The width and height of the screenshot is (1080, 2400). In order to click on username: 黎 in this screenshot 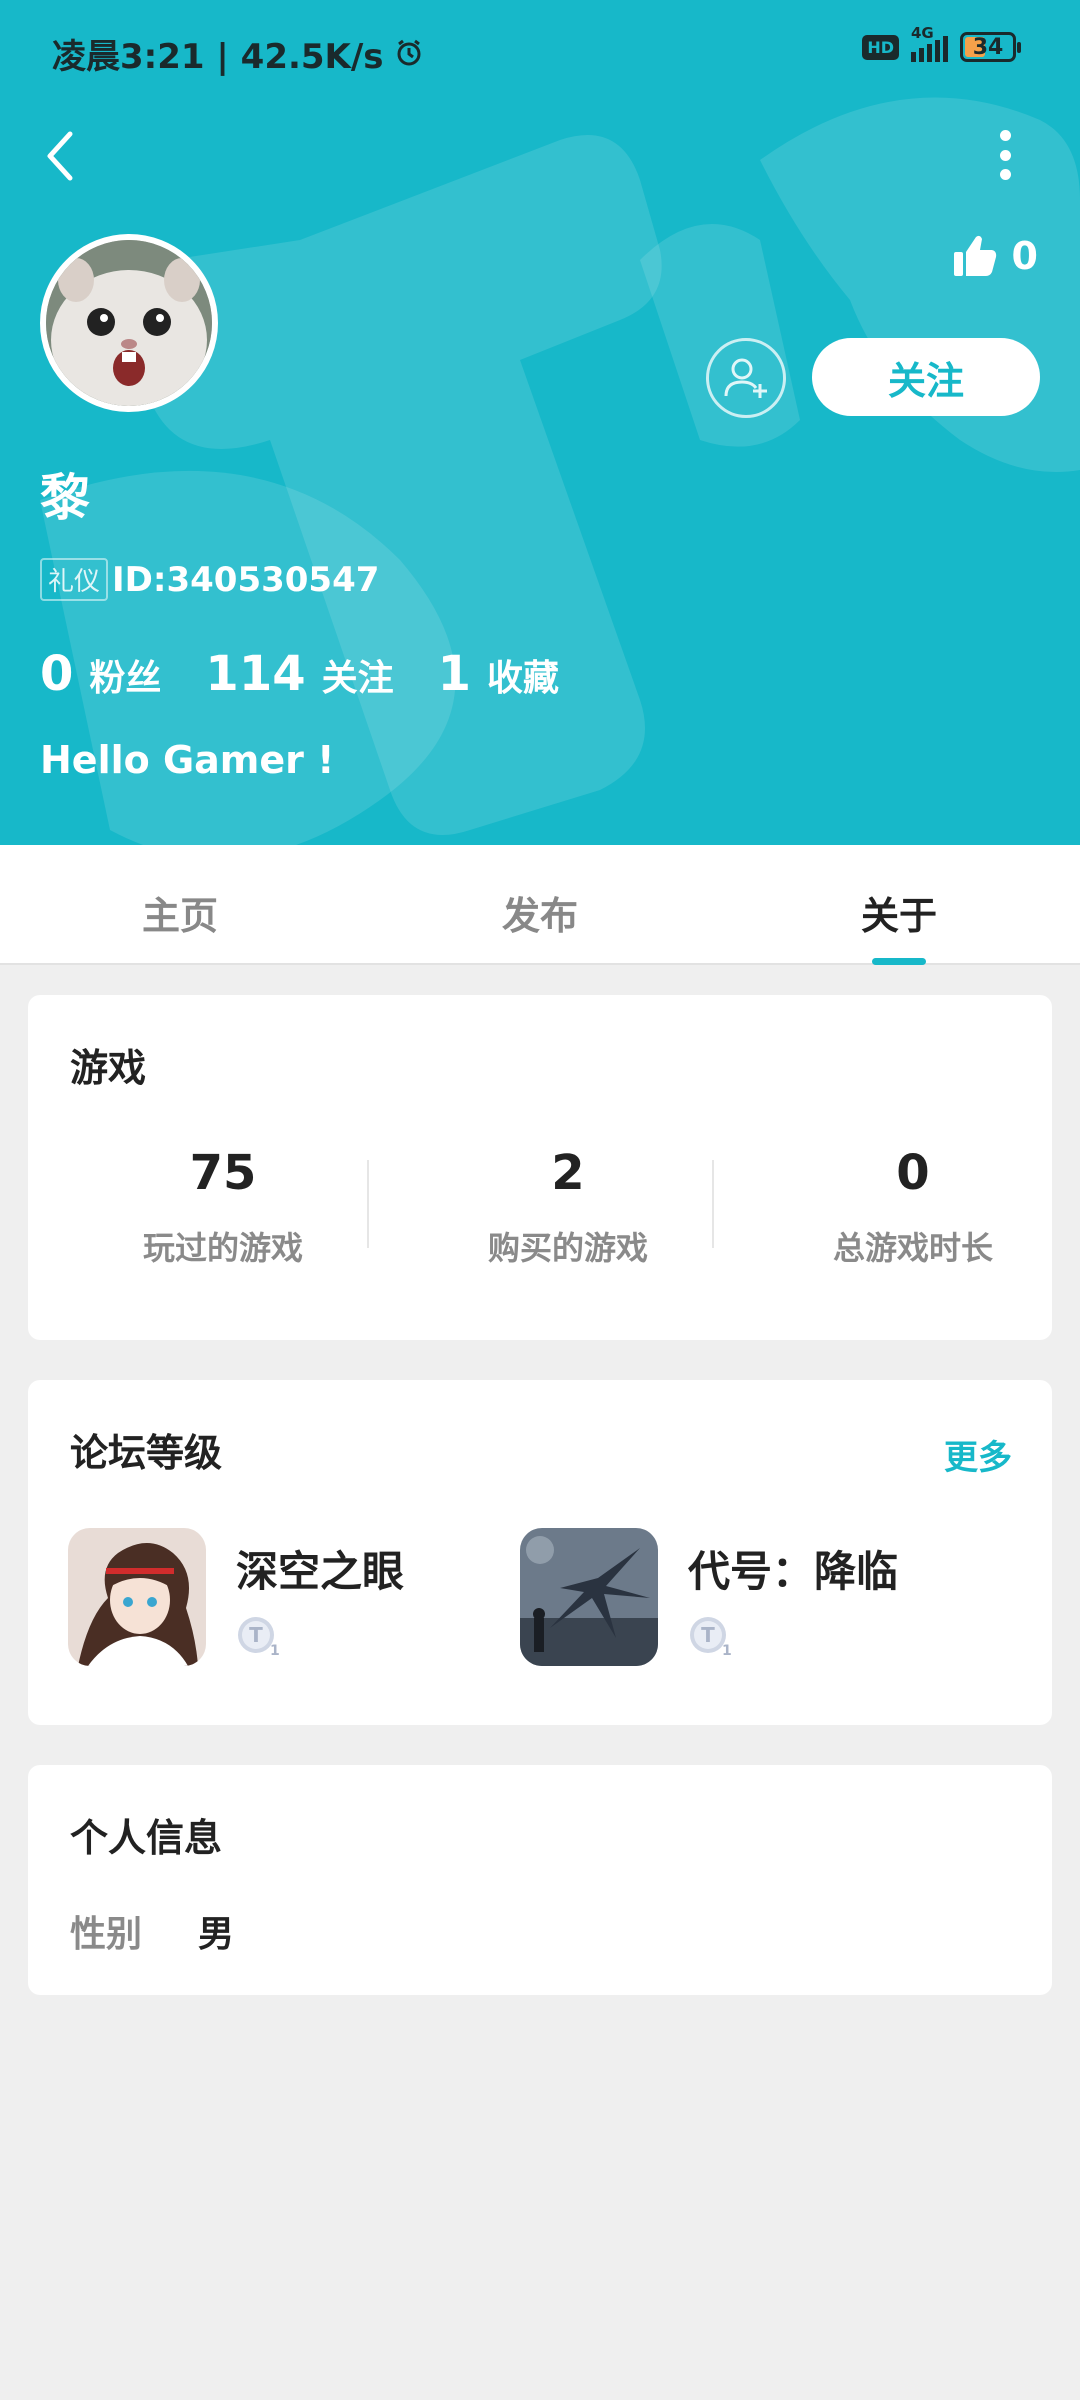, I will do `click(65, 498)`.